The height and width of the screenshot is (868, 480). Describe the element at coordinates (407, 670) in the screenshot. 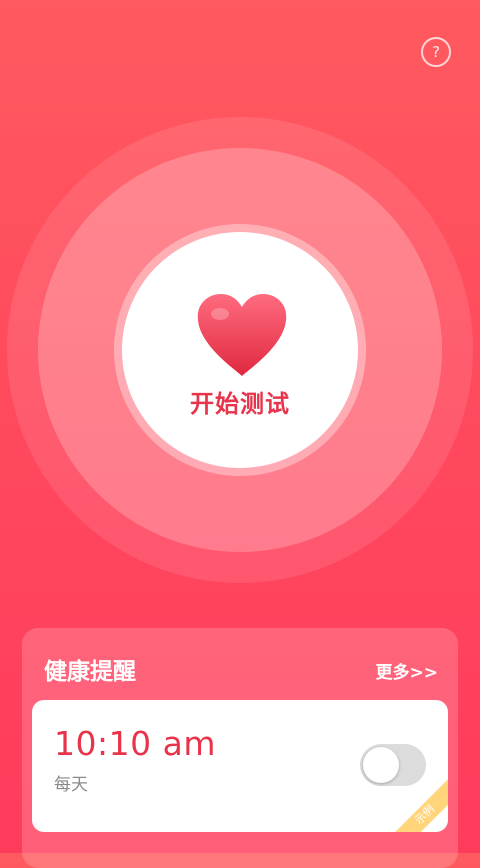

I see `more-link: 更多>>` at that location.